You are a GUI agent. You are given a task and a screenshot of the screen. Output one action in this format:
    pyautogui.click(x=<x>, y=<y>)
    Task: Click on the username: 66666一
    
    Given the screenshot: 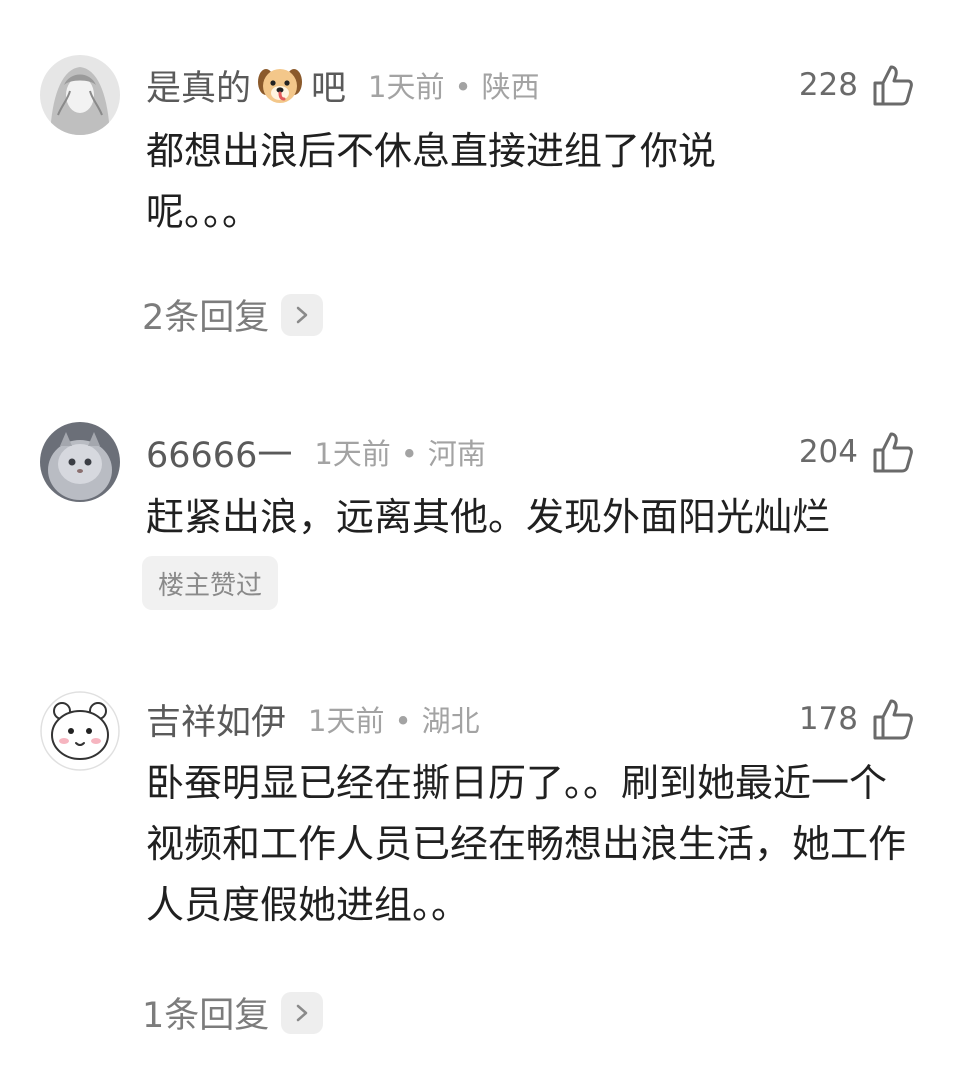 What is the action you would take?
    pyautogui.click(x=219, y=452)
    